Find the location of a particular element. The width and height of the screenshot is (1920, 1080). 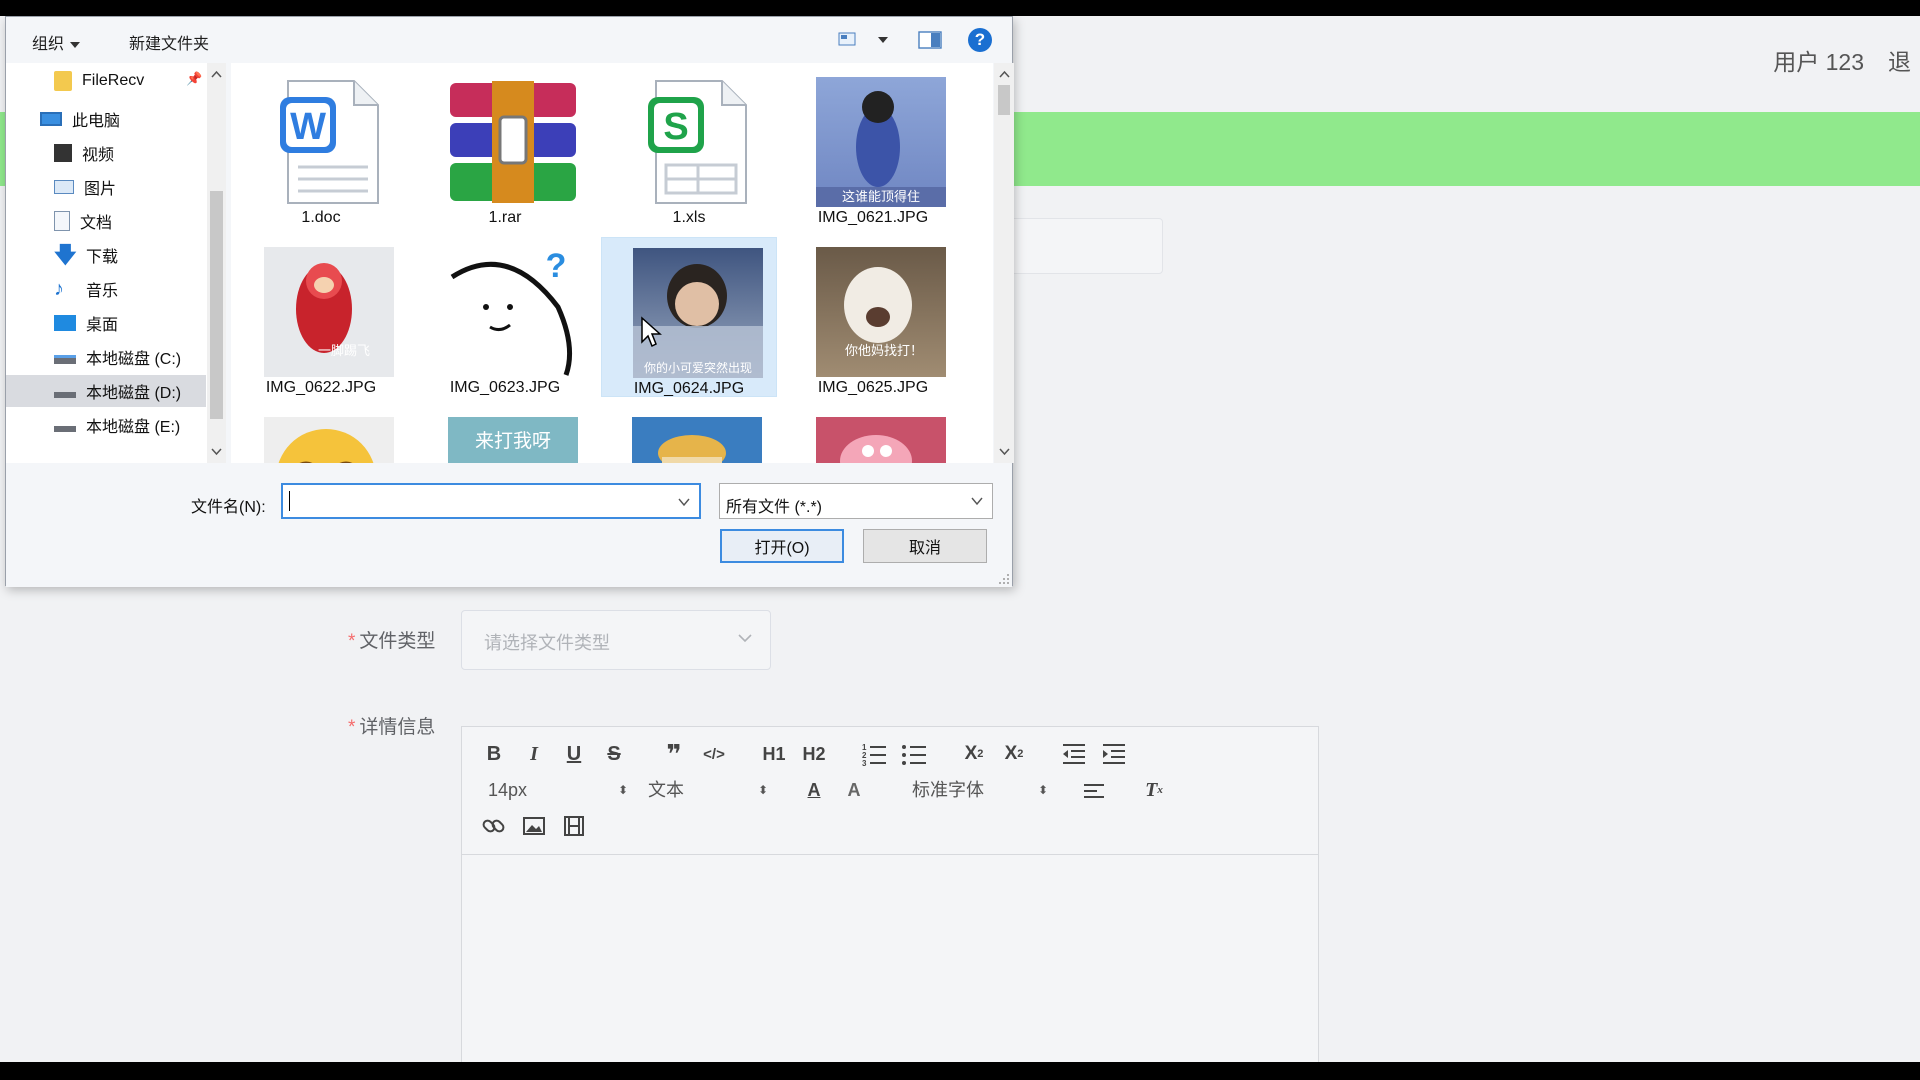

background-color-button: A is located at coordinates (854, 790).